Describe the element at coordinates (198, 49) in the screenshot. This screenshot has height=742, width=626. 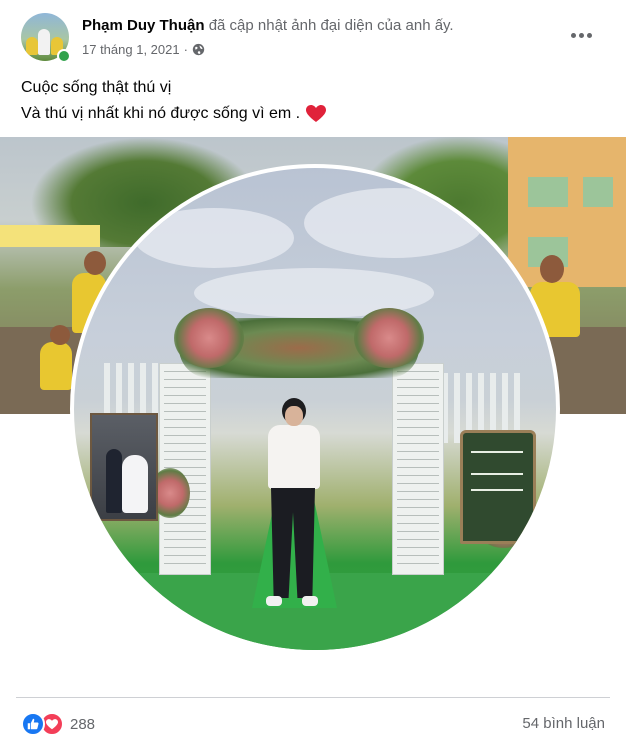
I see `globe-icon` at that location.